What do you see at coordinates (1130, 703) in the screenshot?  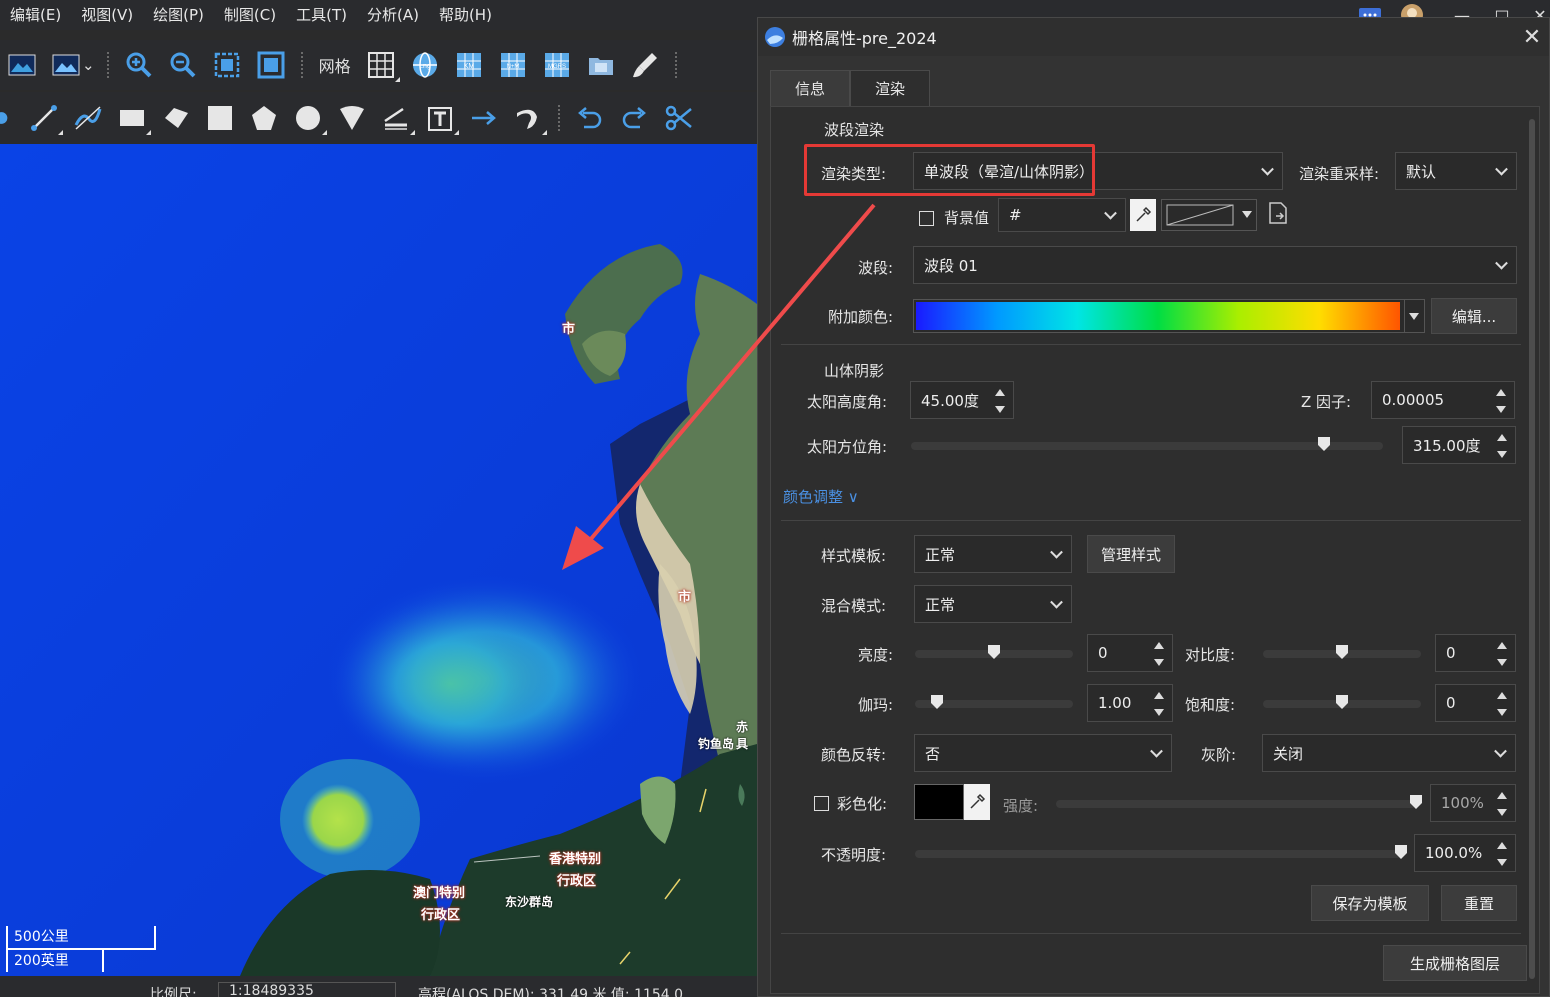 I see `gamma-spinbox: 1.00` at bounding box center [1130, 703].